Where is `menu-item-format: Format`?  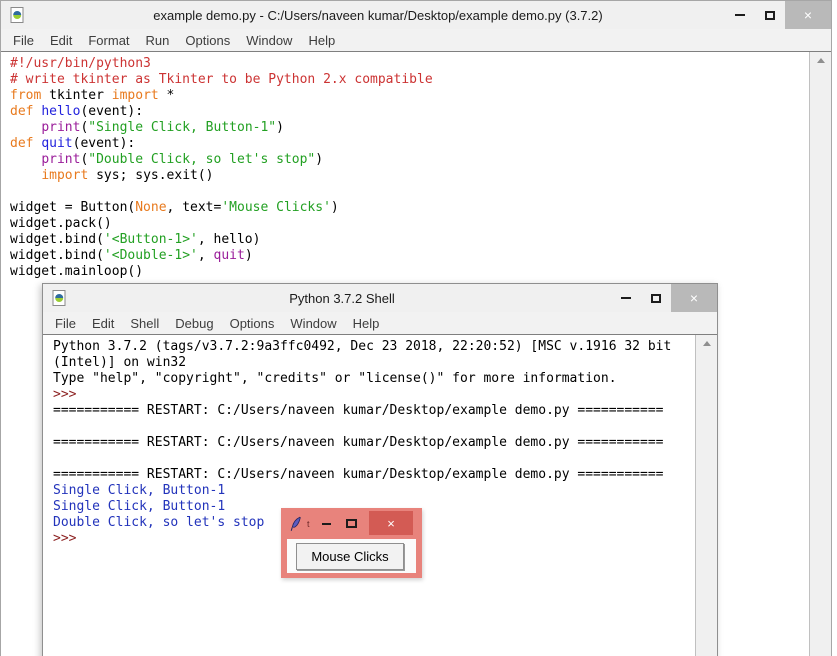 menu-item-format: Format is located at coordinates (108, 40).